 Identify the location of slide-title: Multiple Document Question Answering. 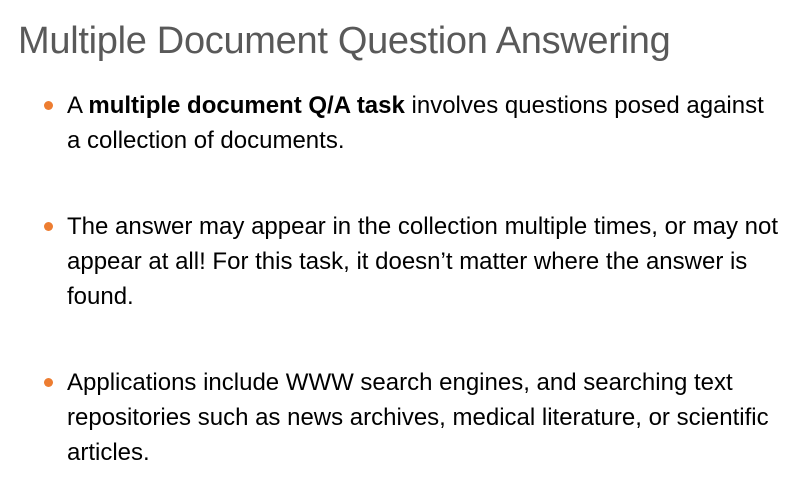
(344, 41).